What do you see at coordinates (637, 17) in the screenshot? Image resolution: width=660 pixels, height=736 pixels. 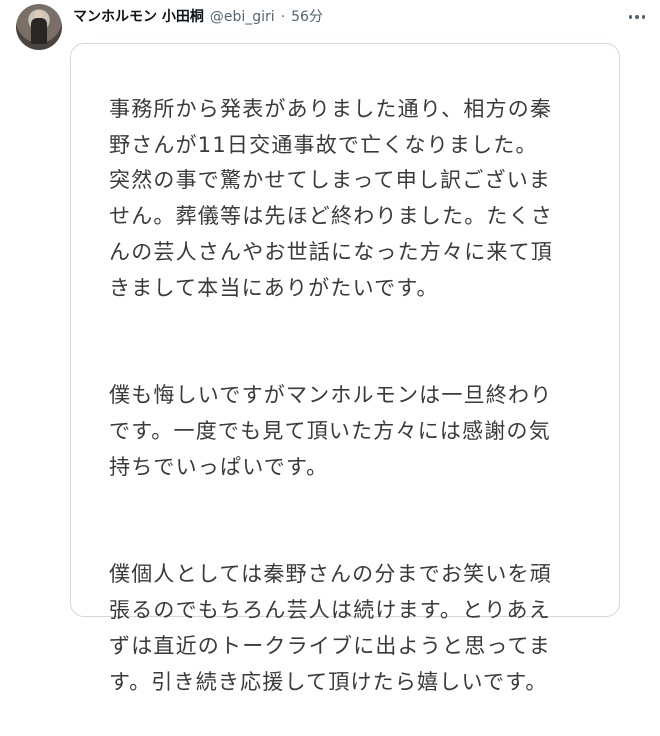 I see `more-horizontal-icon` at bounding box center [637, 17].